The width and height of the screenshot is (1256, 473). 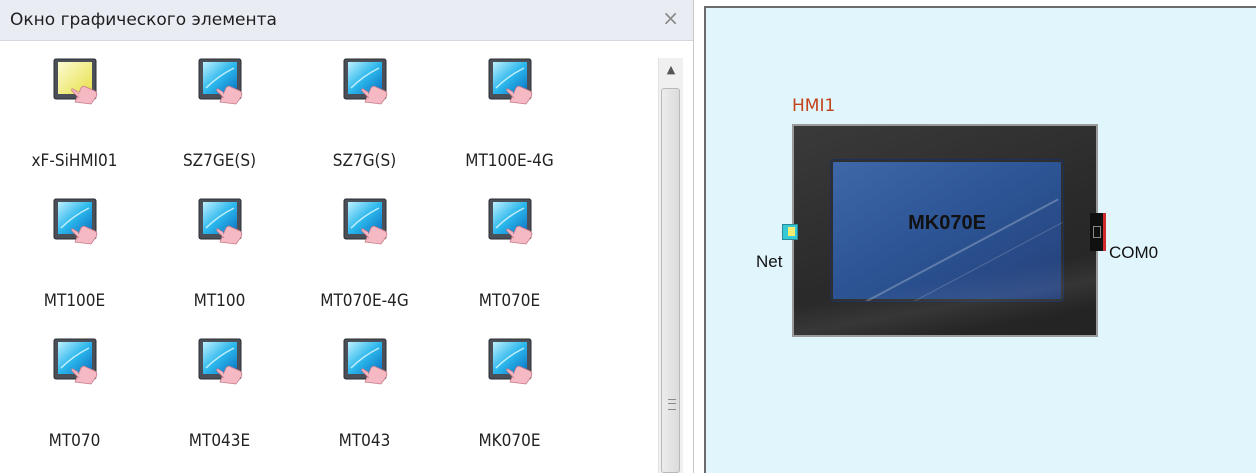 What do you see at coordinates (814, 106) in the screenshot?
I see `device-name: HMI1` at bounding box center [814, 106].